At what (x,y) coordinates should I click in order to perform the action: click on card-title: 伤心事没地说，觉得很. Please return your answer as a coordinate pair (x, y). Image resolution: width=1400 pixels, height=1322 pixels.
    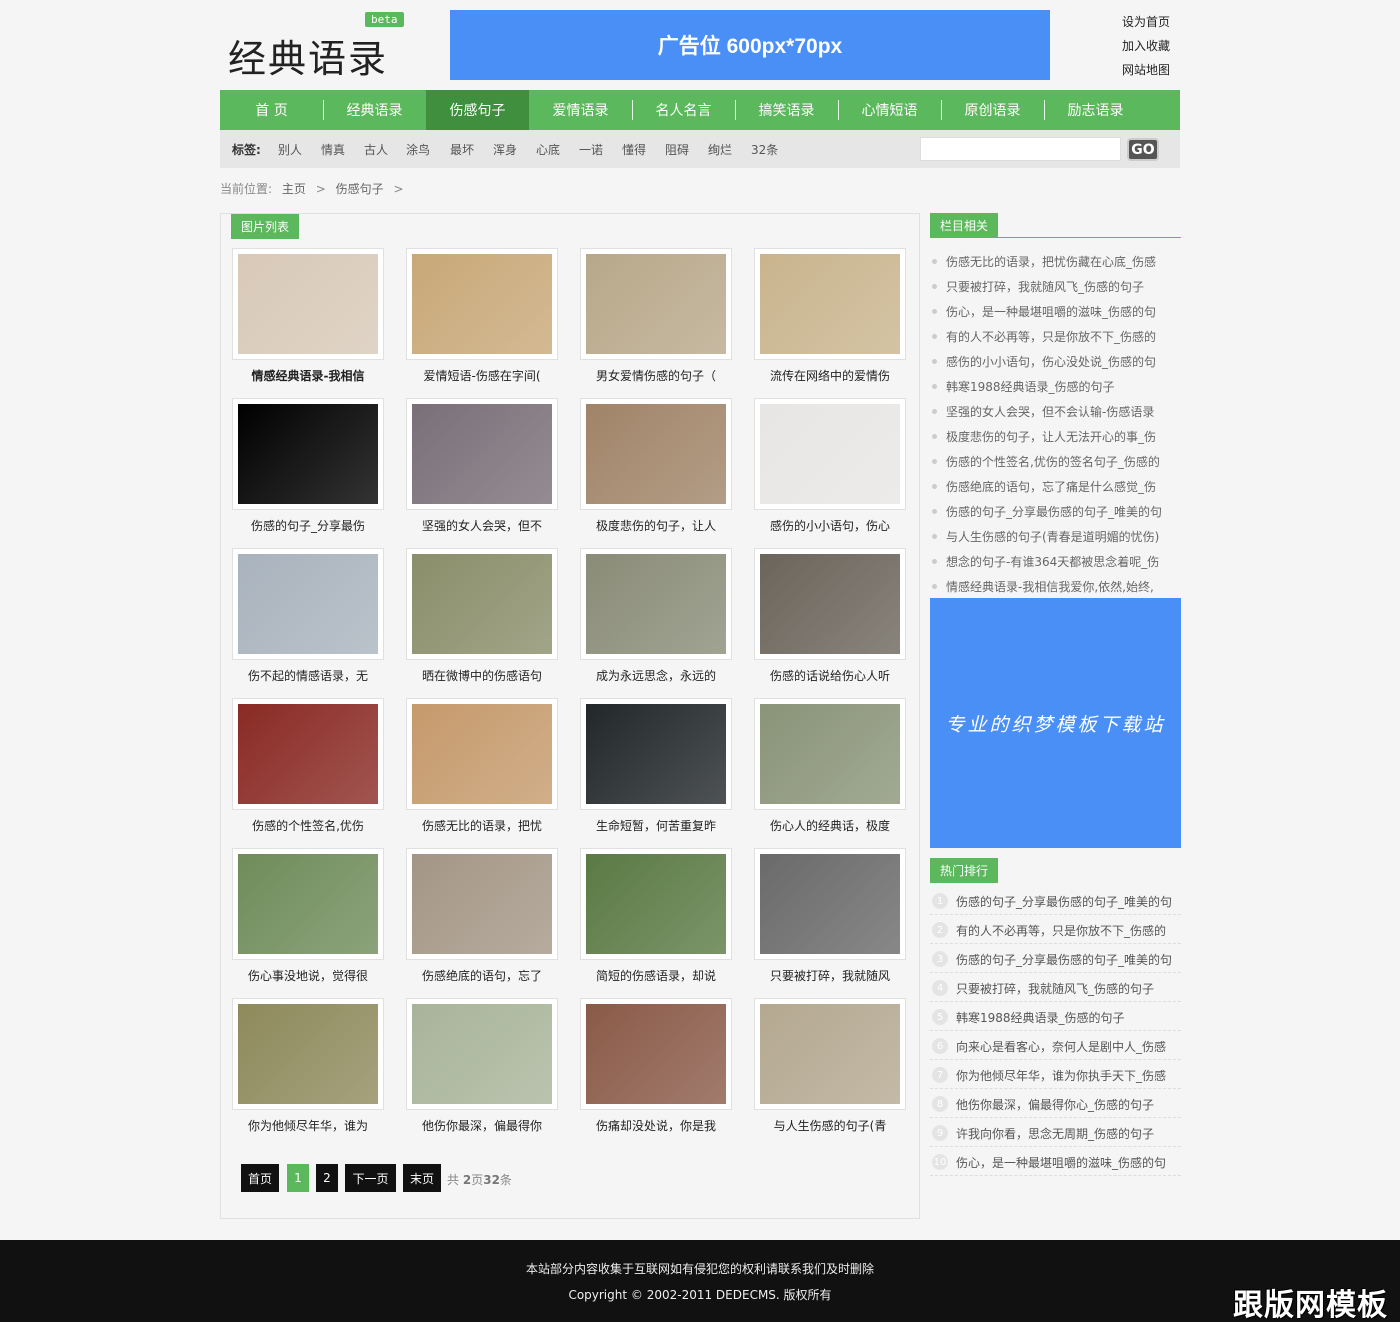
    Looking at the image, I should click on (308, 975).